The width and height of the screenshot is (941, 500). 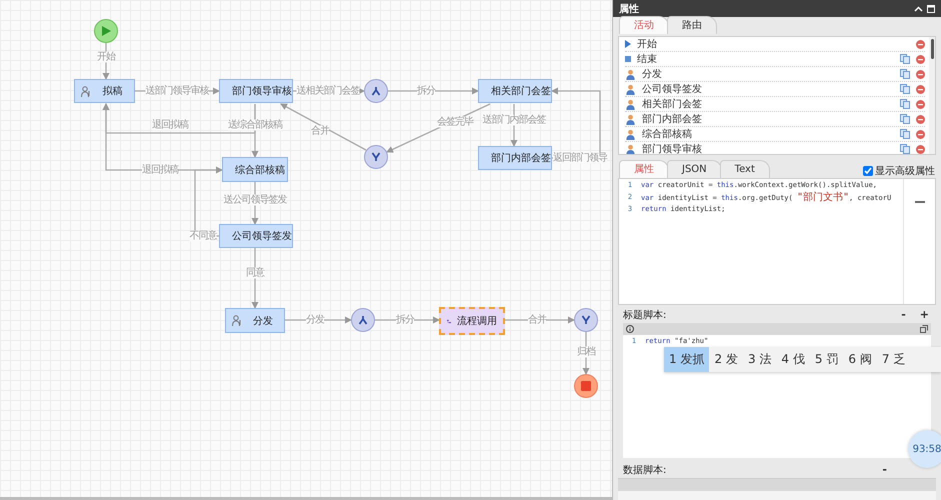 What do you see at coordinates (477, 321) in the screenshot?
I see `node-label: 流程调用` at bounding box center [477, 321].